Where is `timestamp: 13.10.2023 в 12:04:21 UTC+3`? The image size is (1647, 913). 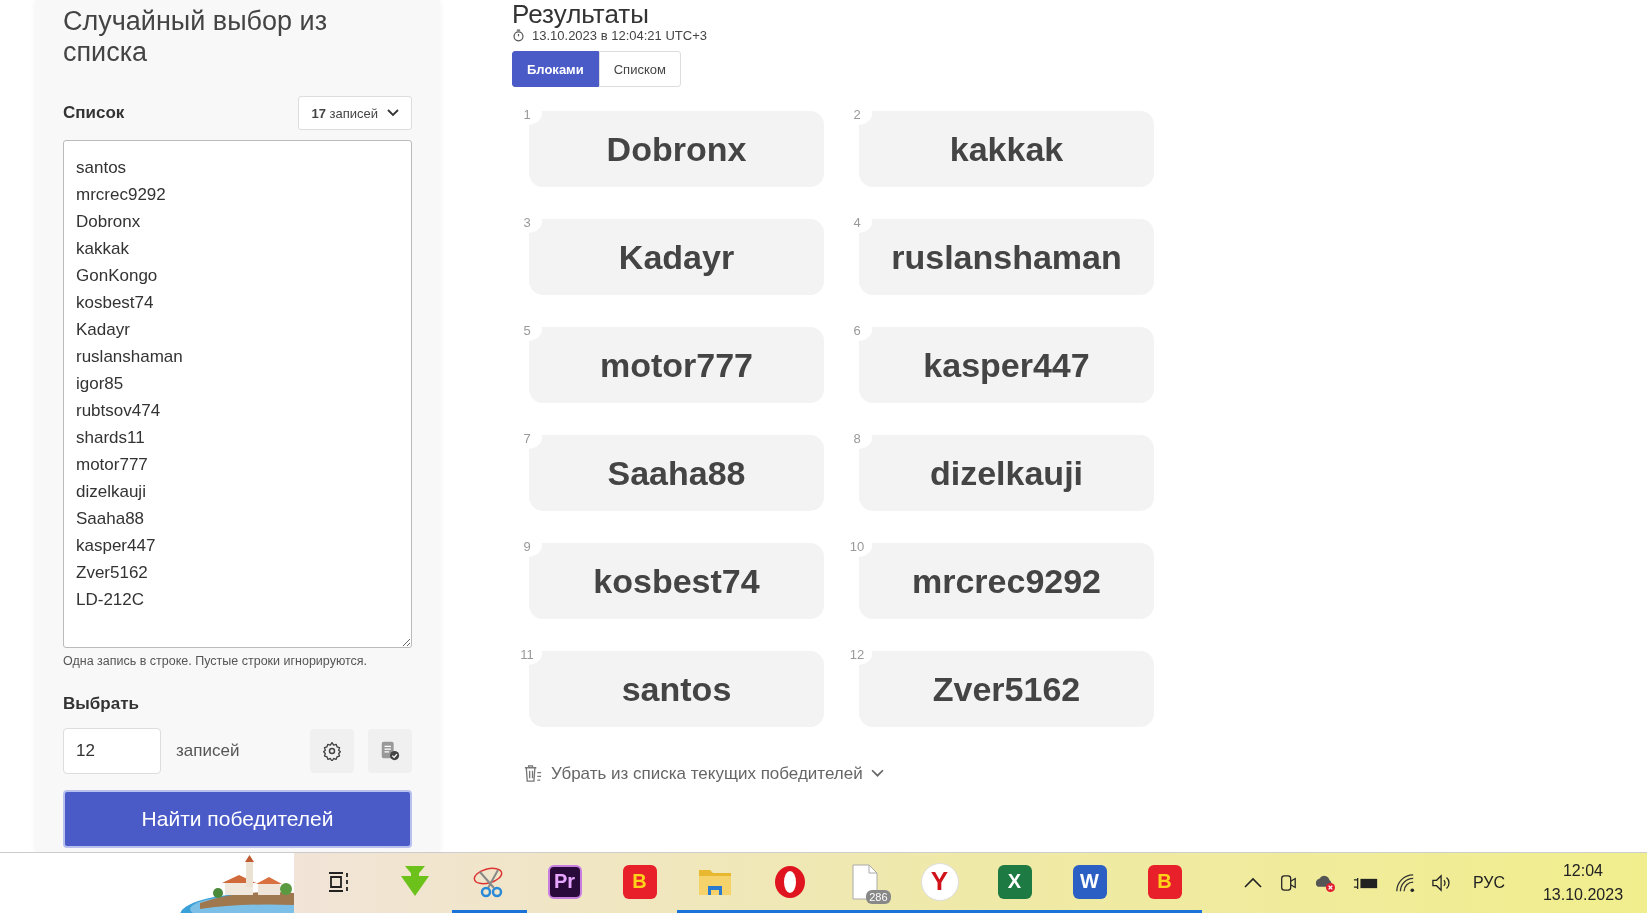
timestamp: 13.10.2023 в 12:04:21 UTC+3 is located at coordinates (619, 35).